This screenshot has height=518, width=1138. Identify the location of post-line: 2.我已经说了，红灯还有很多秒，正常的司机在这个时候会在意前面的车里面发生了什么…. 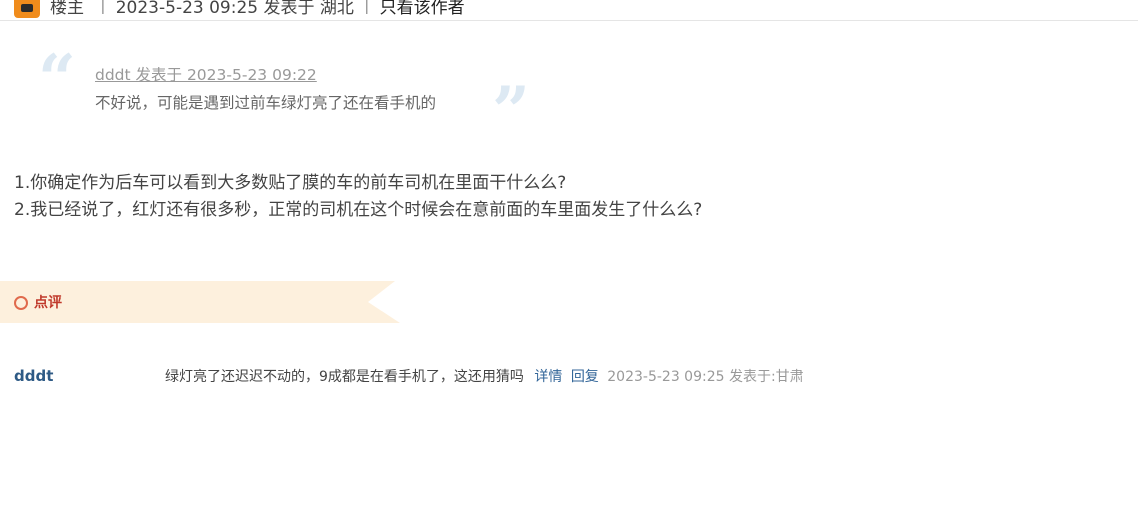
(358, 210).